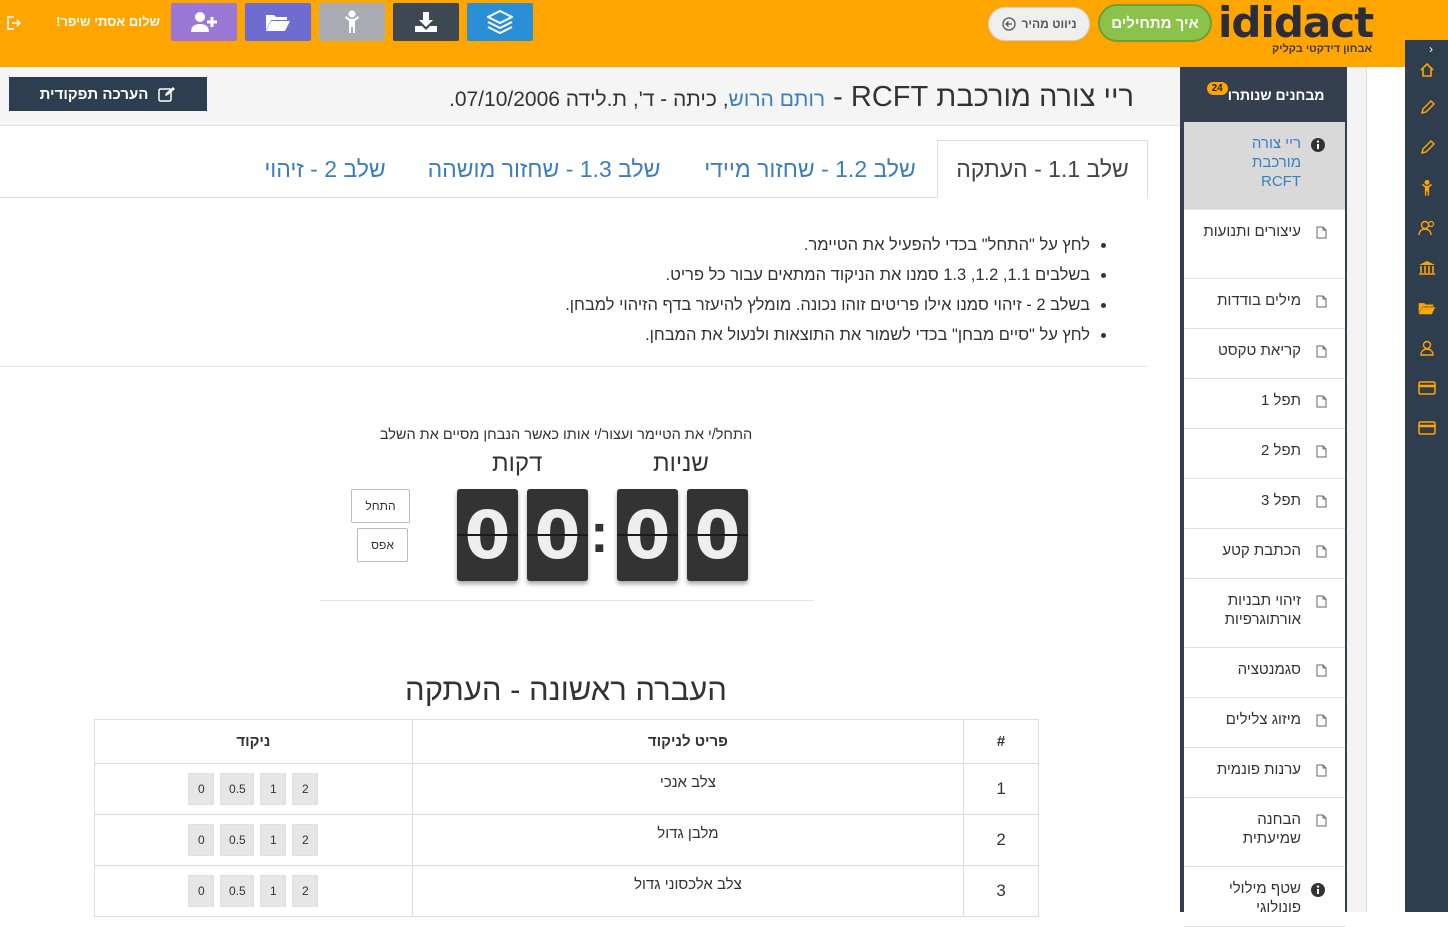  Describe the element at coordinates (108, 94) in the screenshot. I see `functional-evaluation-button: הערכה תפקודית` at that location.